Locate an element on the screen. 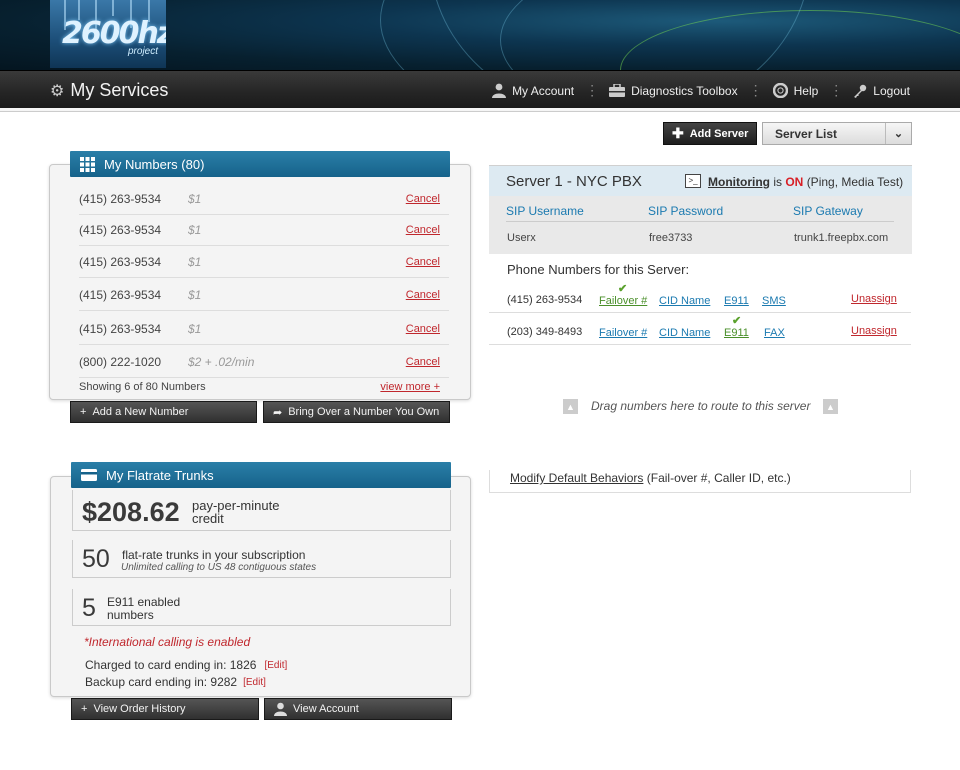 This screenshot has height=770, width=960. e911-label-line2: numbers is located at coordinates (130, 615).